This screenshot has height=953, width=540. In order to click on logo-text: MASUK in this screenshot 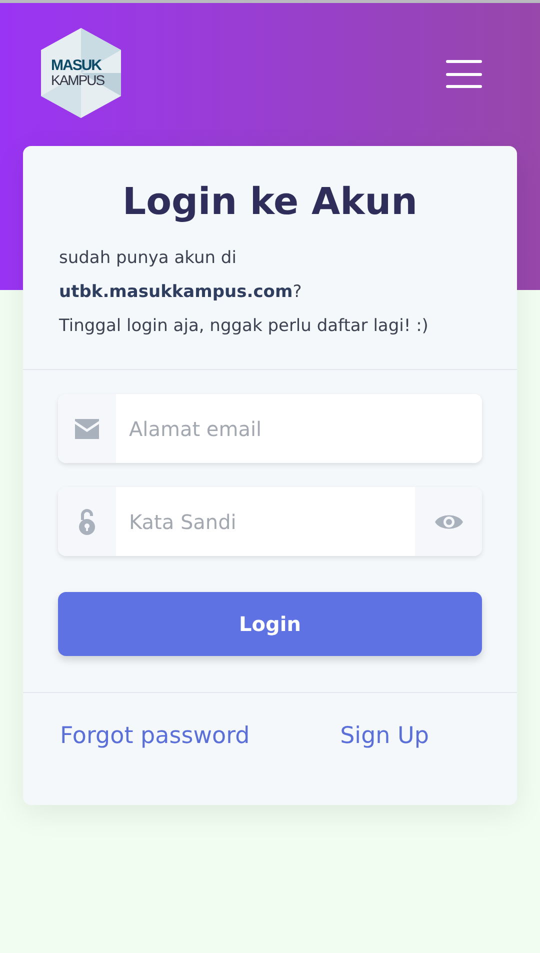, I will do `click(76, 65)`.